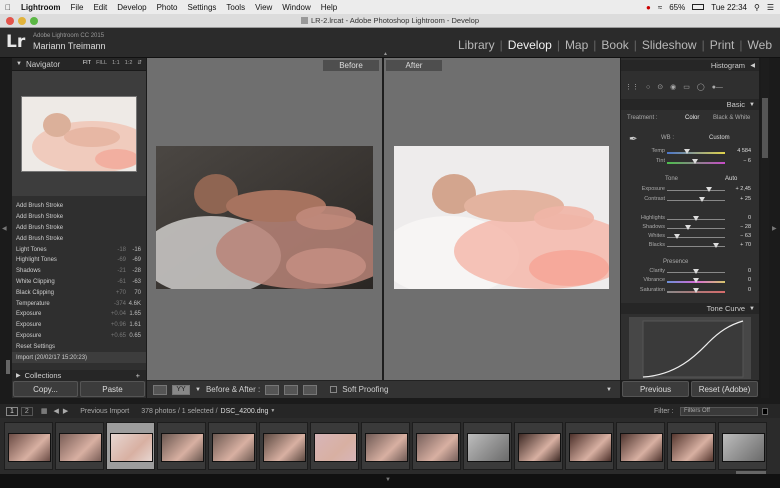 The image size is (780, 488). What do you see at coordinates (79, 346) in the screenshot?
I see `history-item: Reset Settings` at bounding box center [79, 346].